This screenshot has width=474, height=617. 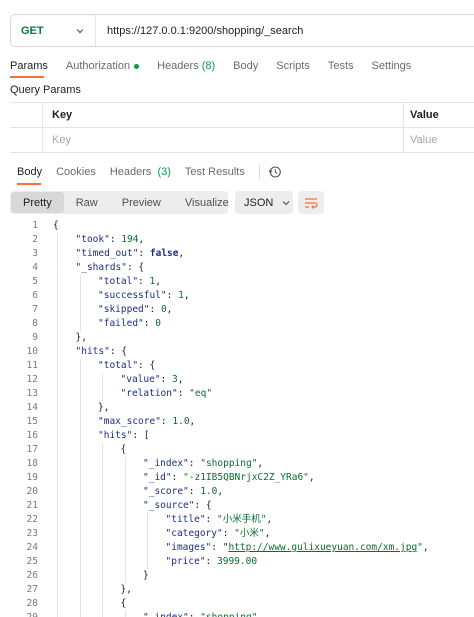 I want to click on tab-test-results: Test Results, so click(x=215, y=172).